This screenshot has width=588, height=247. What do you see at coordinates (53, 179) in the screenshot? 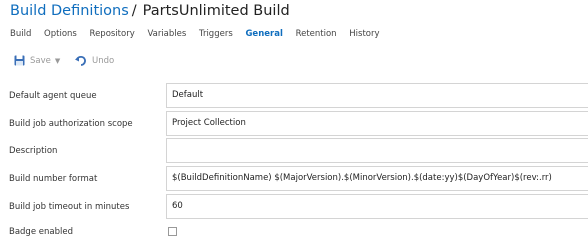
I see `number-format-label: Build number format` at bounding box center [53, 179].